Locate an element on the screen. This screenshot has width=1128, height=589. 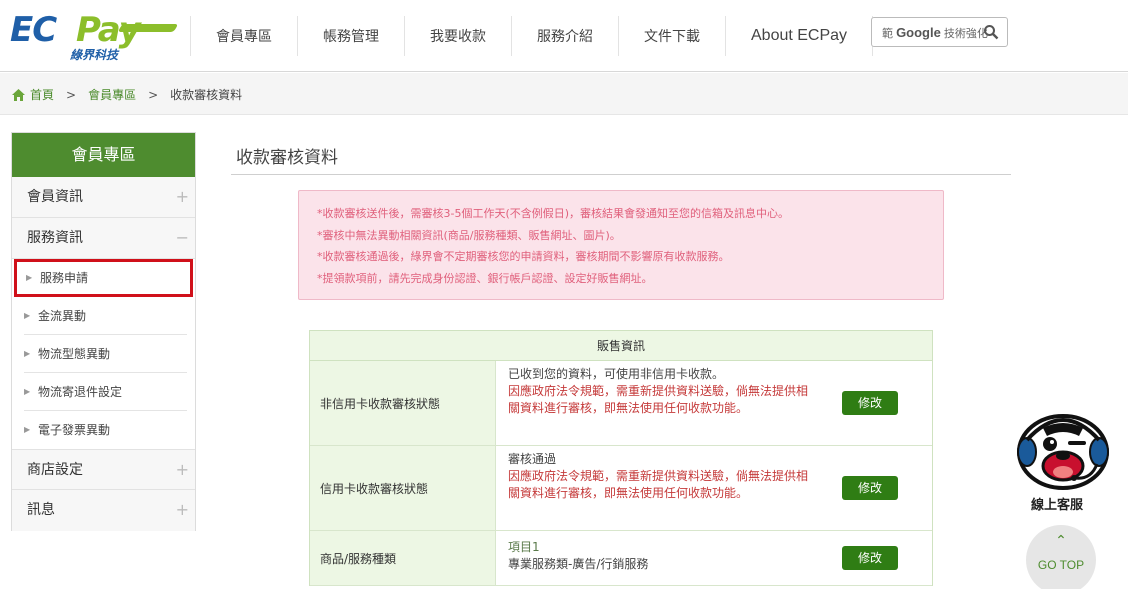
sidebar-section-label: 訊息 is located at coordinates (41, 510).